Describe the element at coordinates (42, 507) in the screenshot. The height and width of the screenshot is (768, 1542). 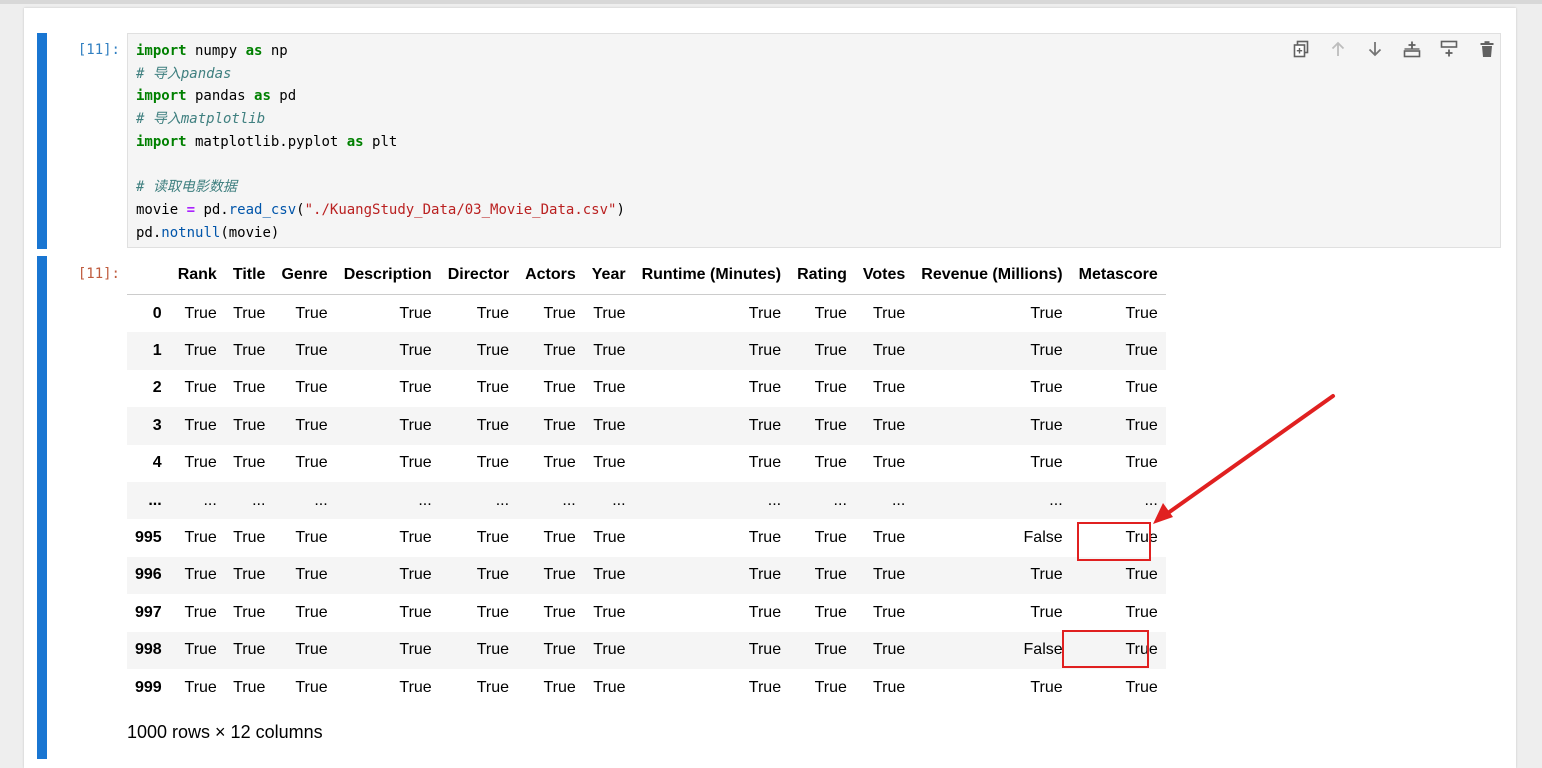
I see `output-cell-collapser` at that location.